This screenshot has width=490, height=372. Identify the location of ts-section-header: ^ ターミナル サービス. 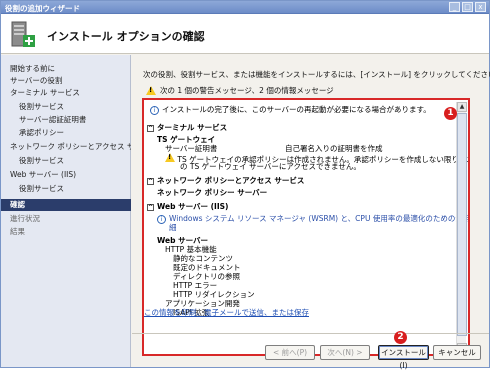
(187, 127).